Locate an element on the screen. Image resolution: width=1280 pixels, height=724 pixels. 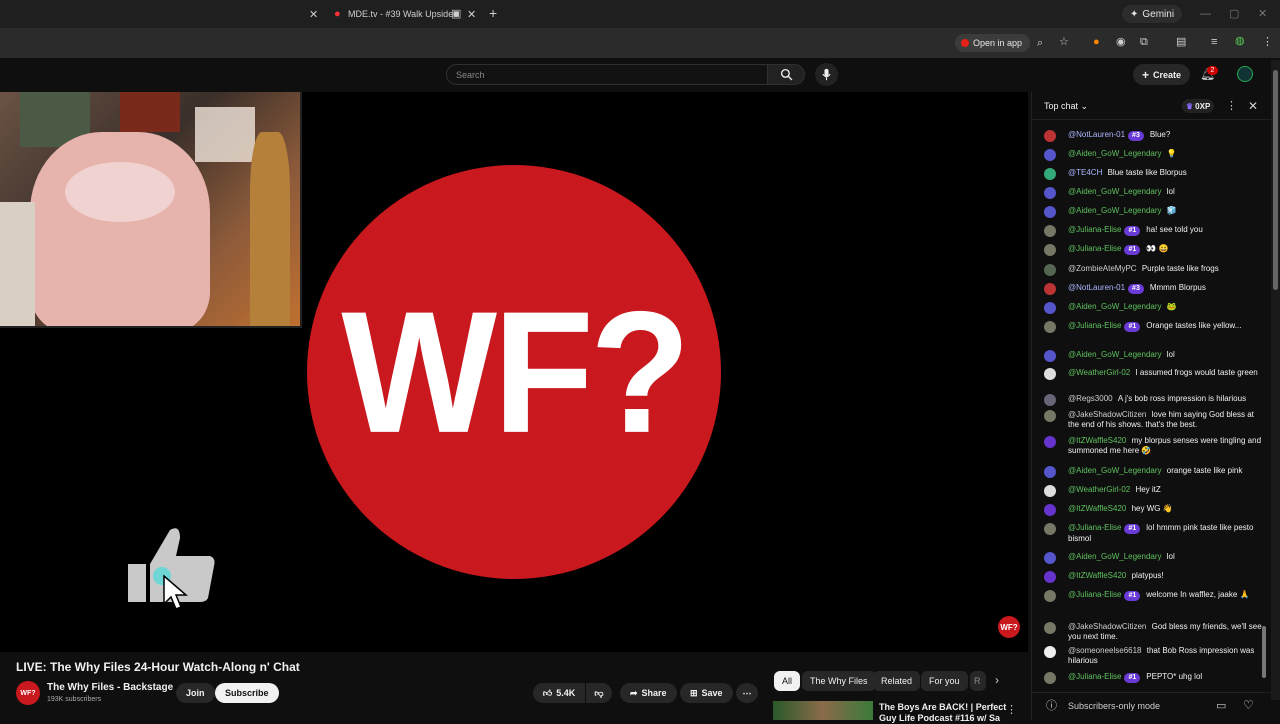
tab-title: MDE.tv - #39 Walk Upside is located at coordinates (400, 14).